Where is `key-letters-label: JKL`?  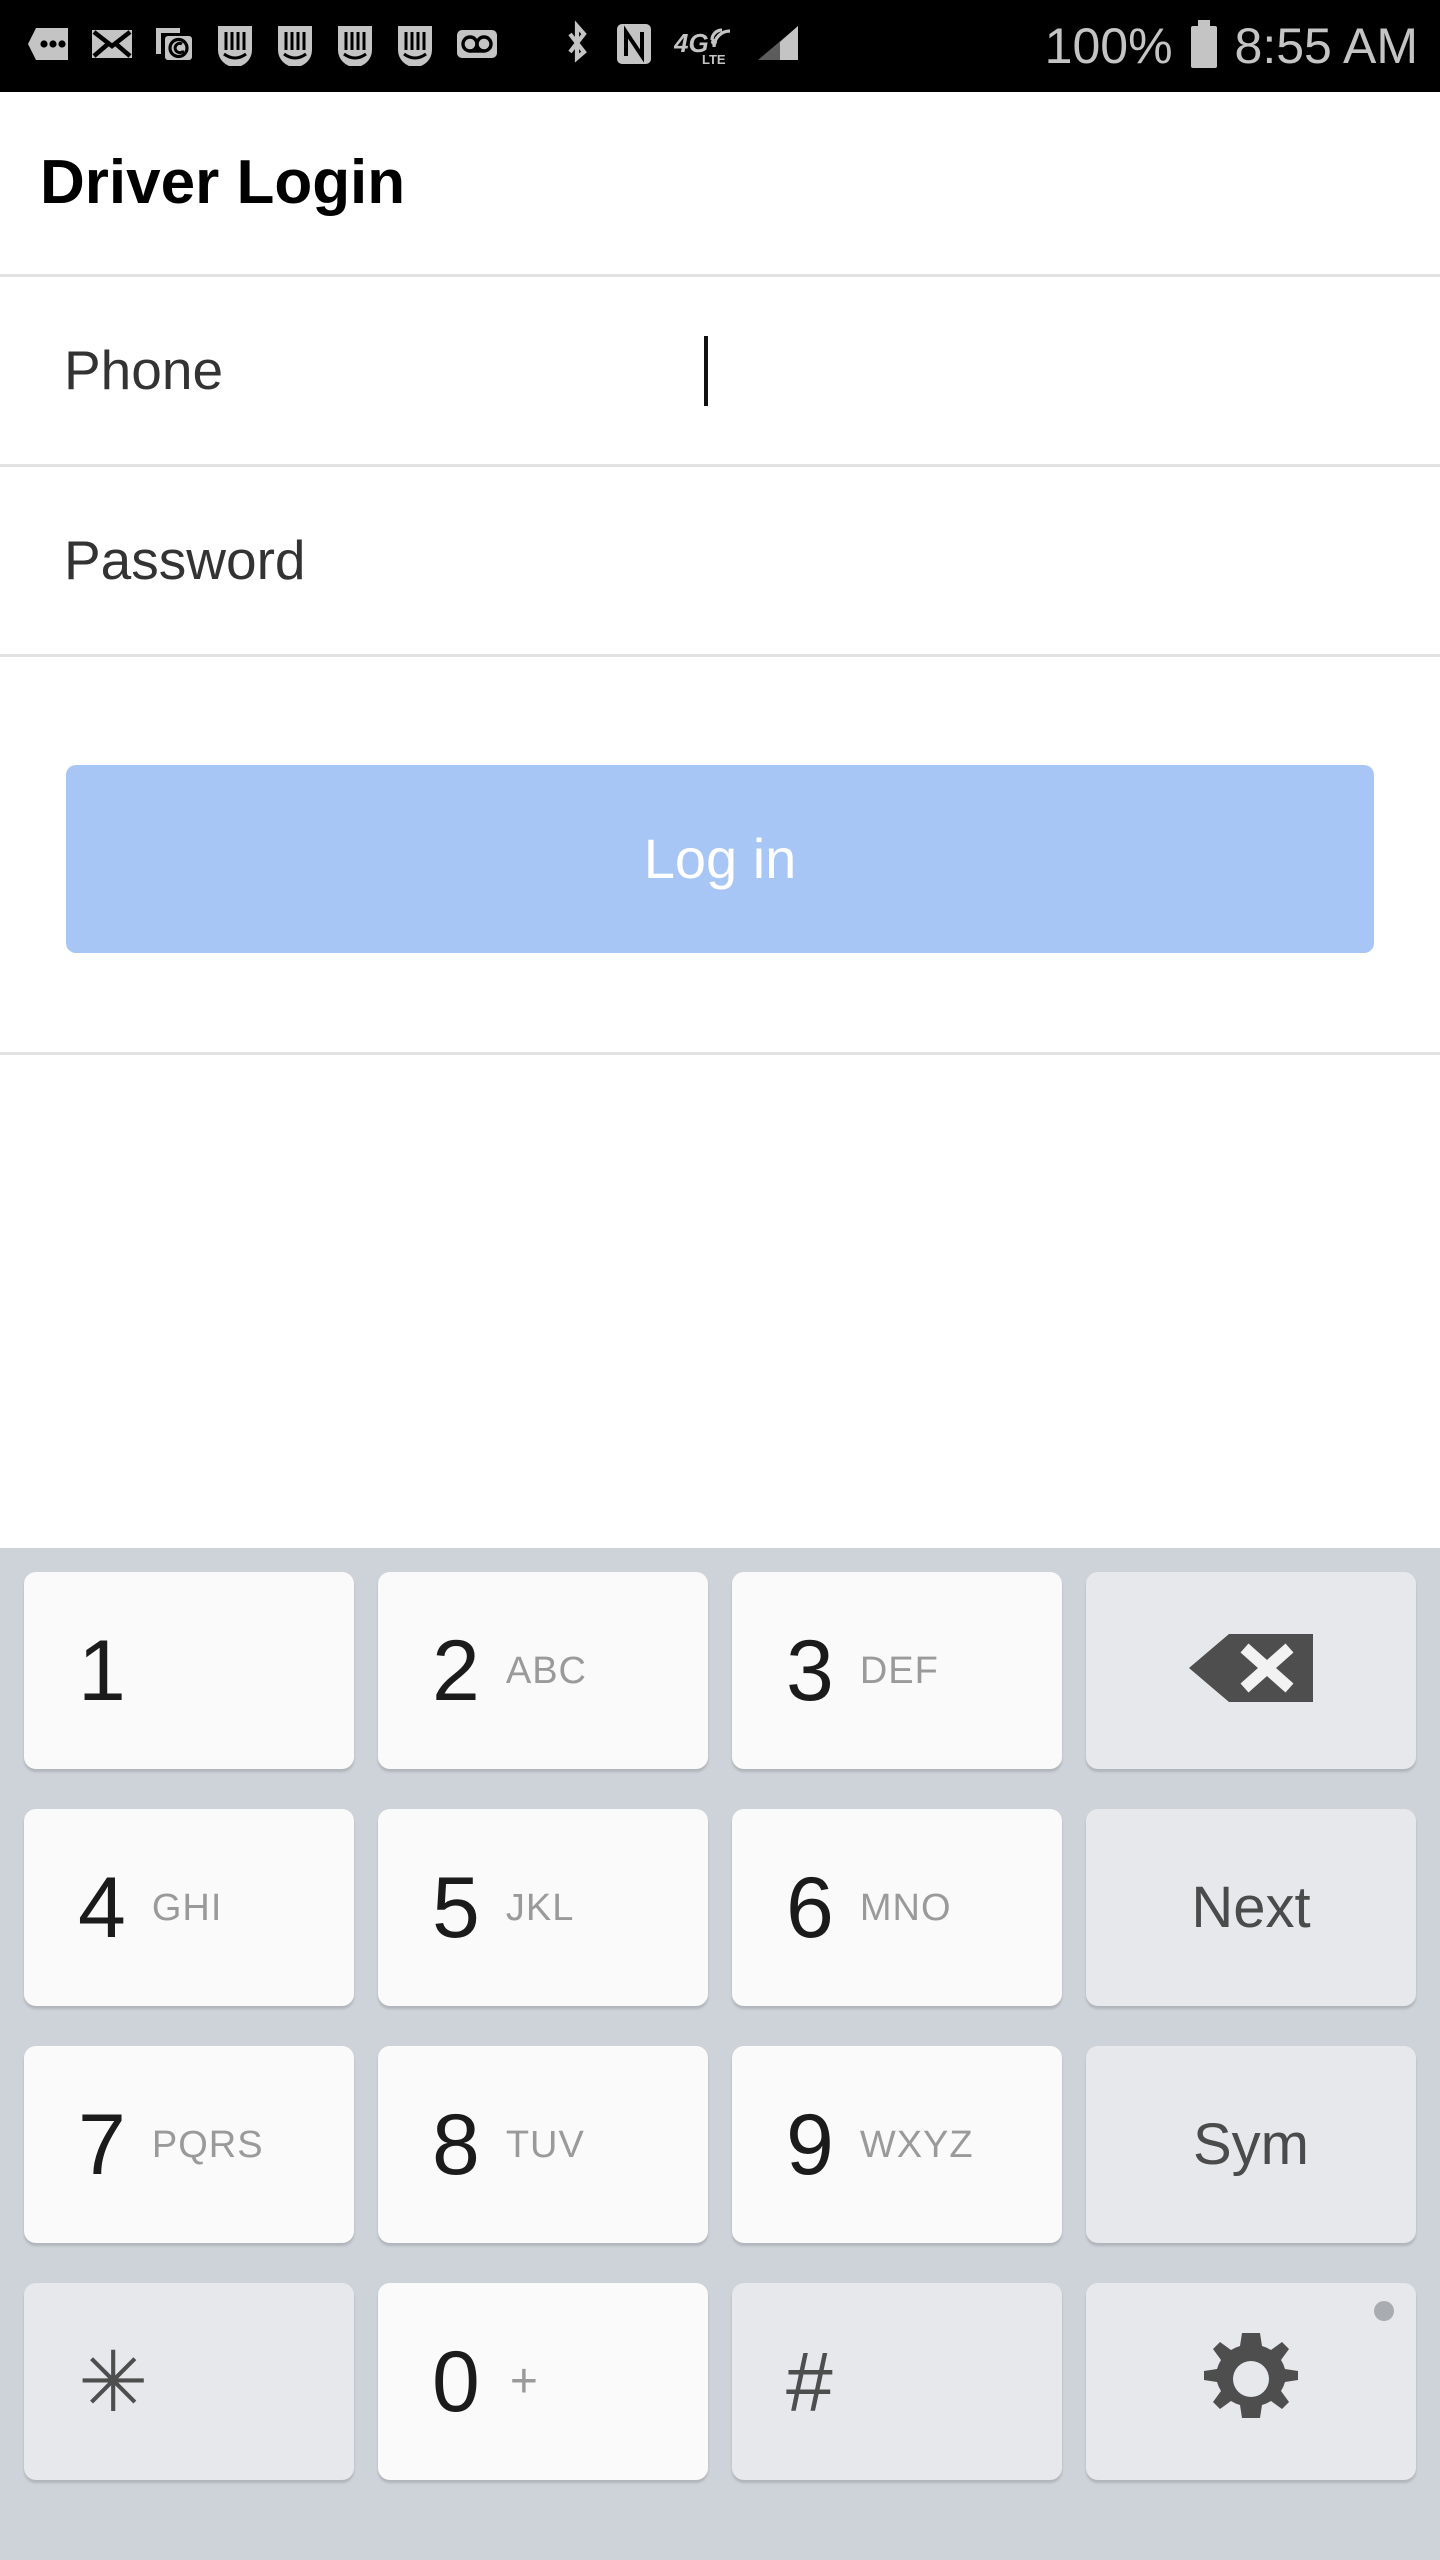 key-letters-label: JKL is located at coordinates (540, 1907).